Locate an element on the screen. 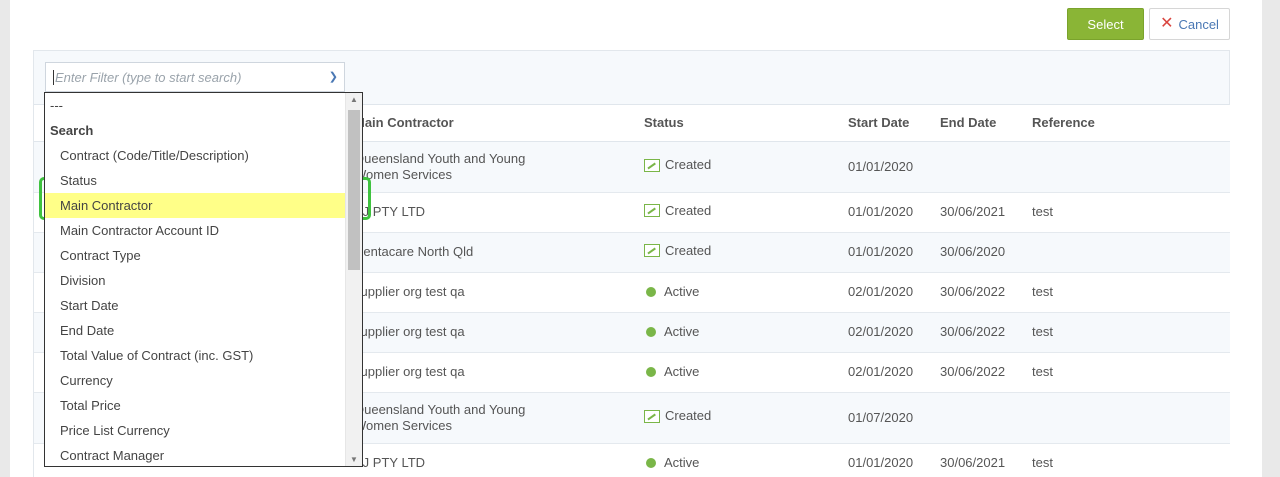  dropdown-option: Contract Type is located at coordinates (195, 255).